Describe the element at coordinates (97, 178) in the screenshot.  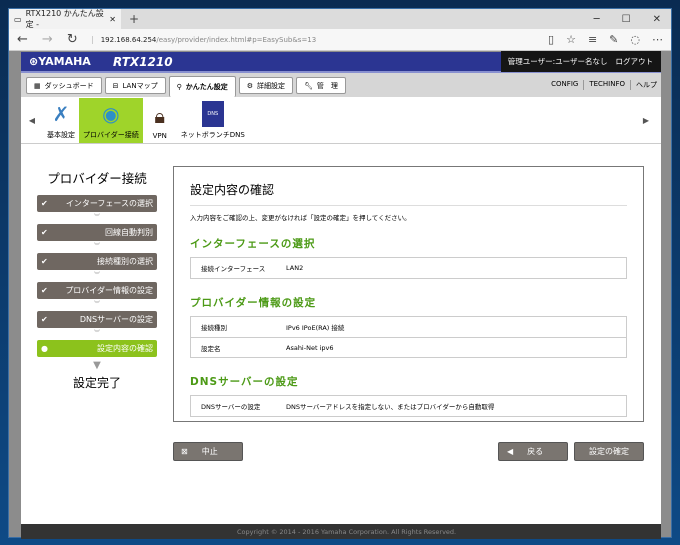
I see `sidebar-title: プロバイダー接続` at that location.